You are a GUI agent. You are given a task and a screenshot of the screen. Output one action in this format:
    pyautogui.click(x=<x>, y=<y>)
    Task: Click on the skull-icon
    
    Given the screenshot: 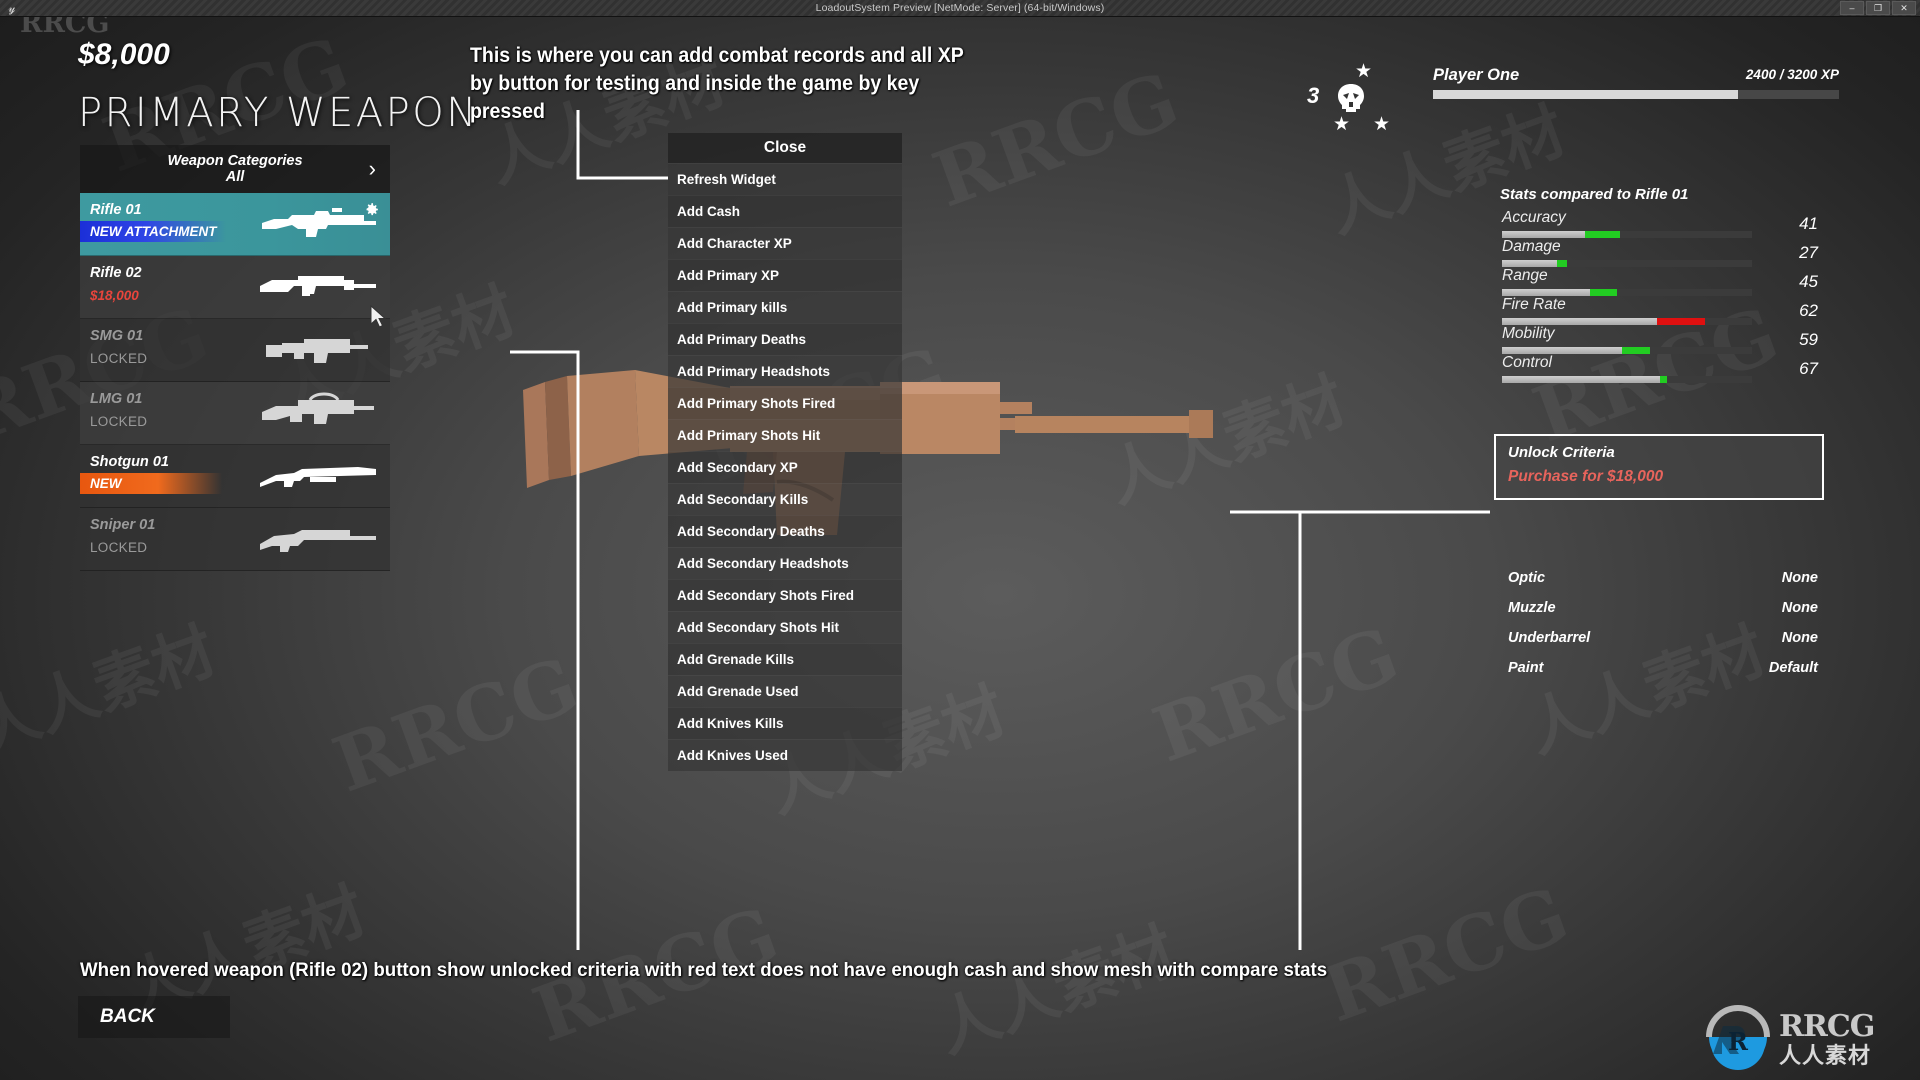 What is the action you would take?
    pyautogui.click(x=1351, y=98)
    